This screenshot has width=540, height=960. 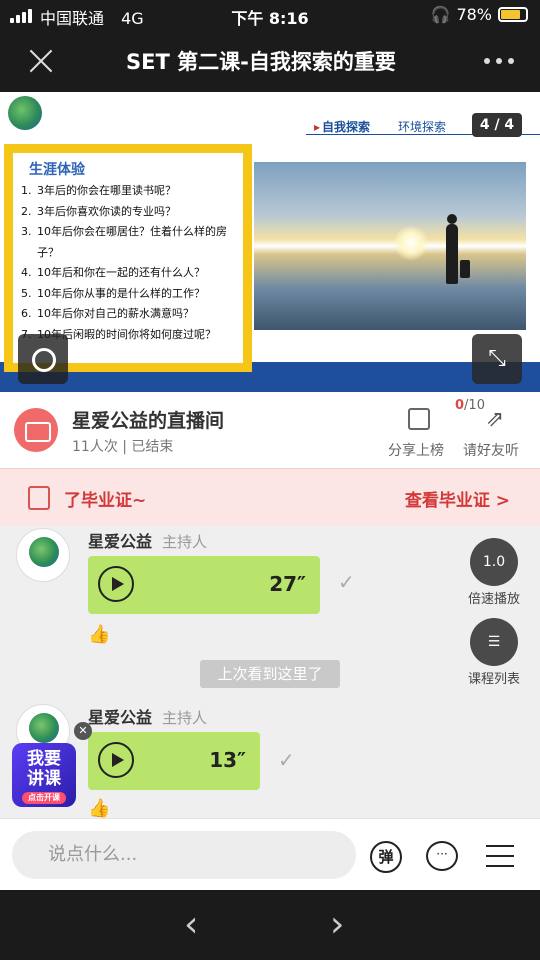 I want to click on live-room-icon, so click(x=36, y=430).